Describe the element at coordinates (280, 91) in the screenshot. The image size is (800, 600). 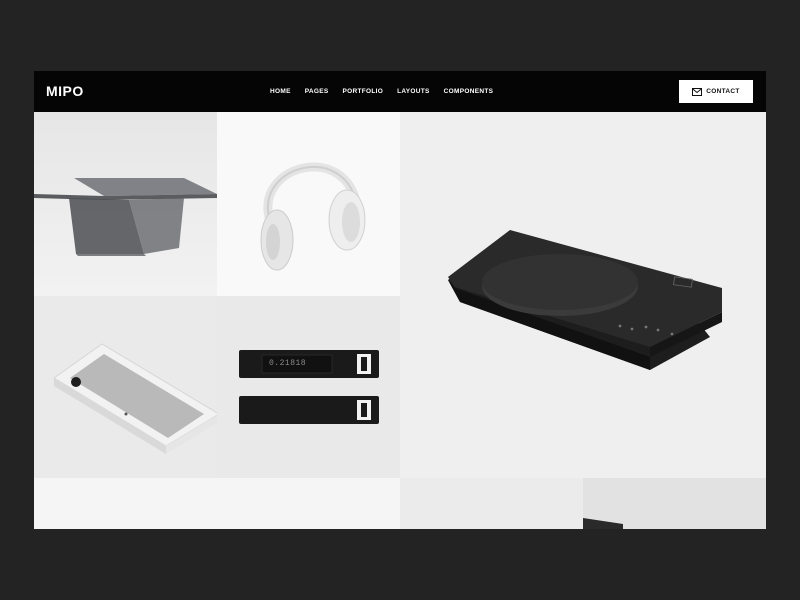
I see `nav-home: HOME` at that location.